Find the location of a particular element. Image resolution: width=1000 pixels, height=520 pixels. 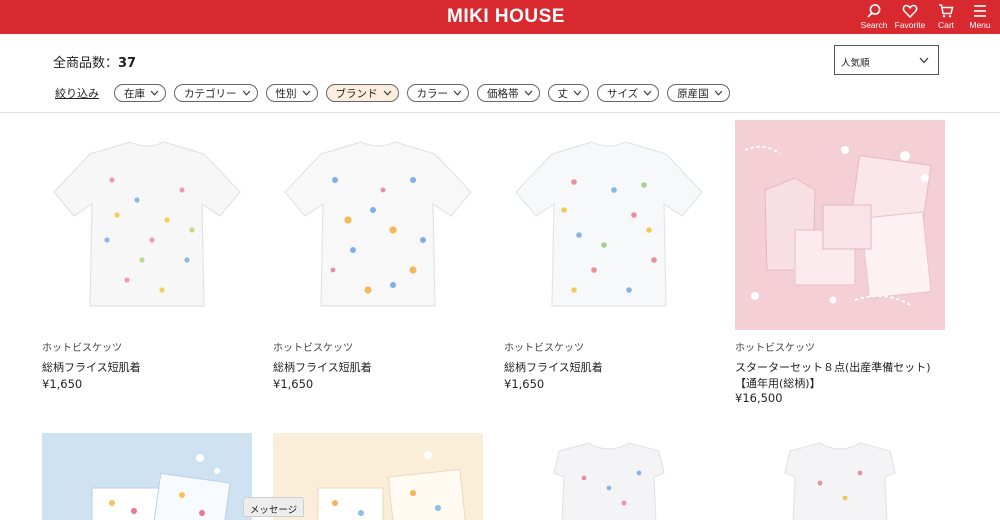

filter-label: 原産国 is located at coordinates (693, 93).